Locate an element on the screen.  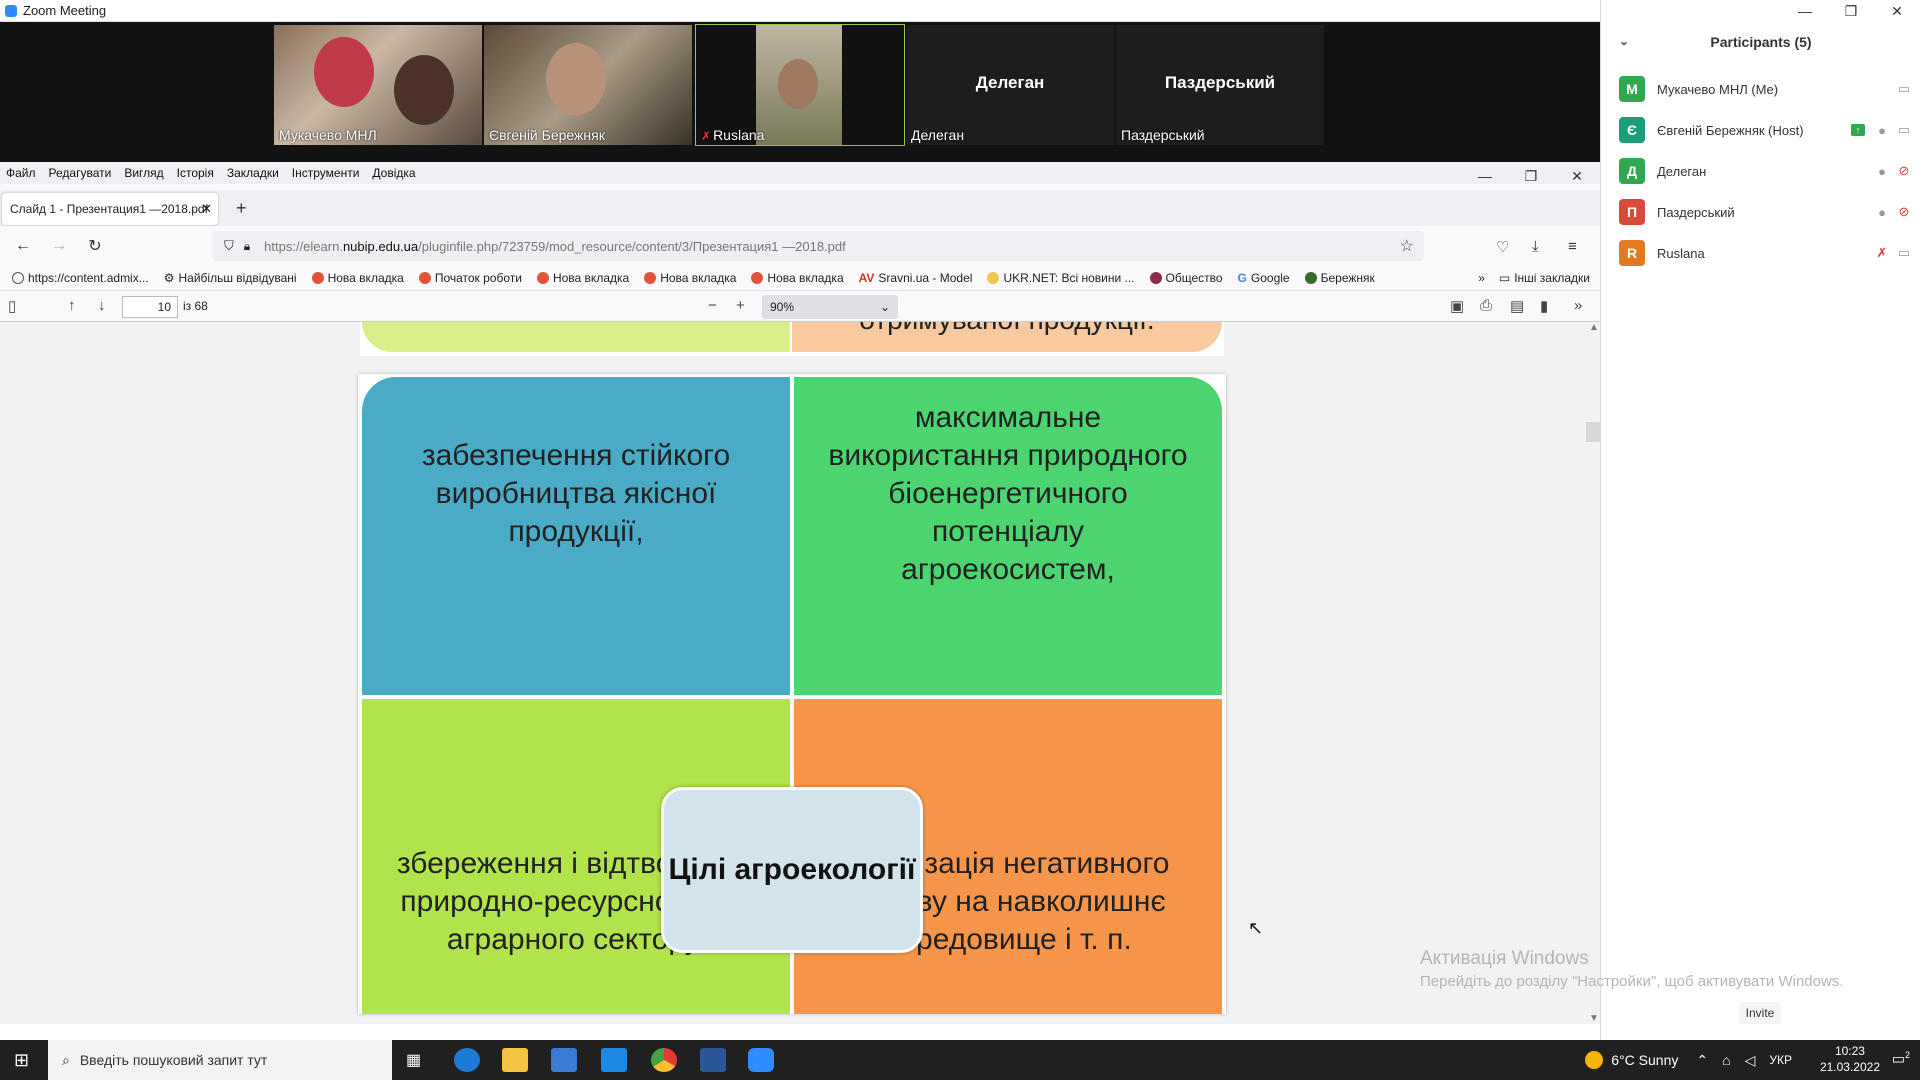
pocket-icon: ♡ is located at coordinates (1502, 247).